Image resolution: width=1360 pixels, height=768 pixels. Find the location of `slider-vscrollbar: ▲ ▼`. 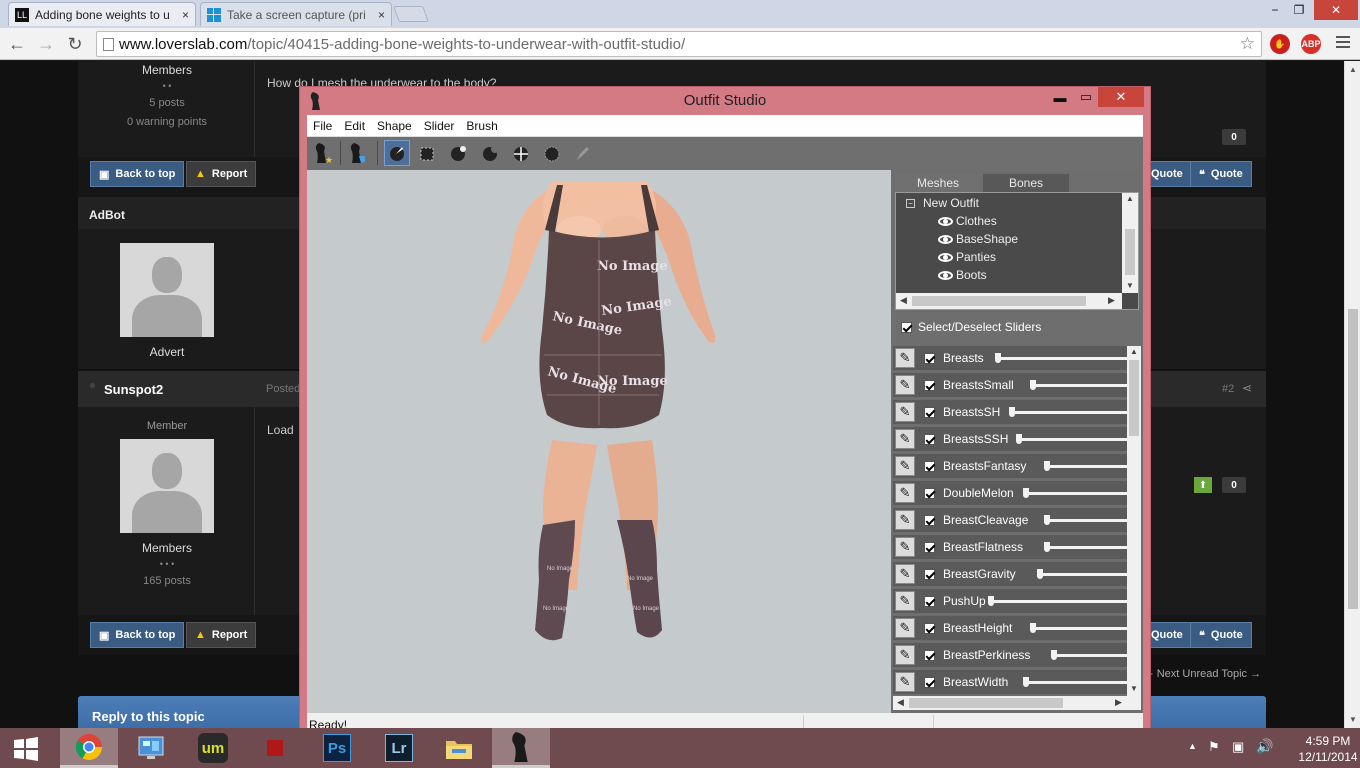

slider-vscrollbar: ▲ ▼ is located at coordinates (1134, 521).